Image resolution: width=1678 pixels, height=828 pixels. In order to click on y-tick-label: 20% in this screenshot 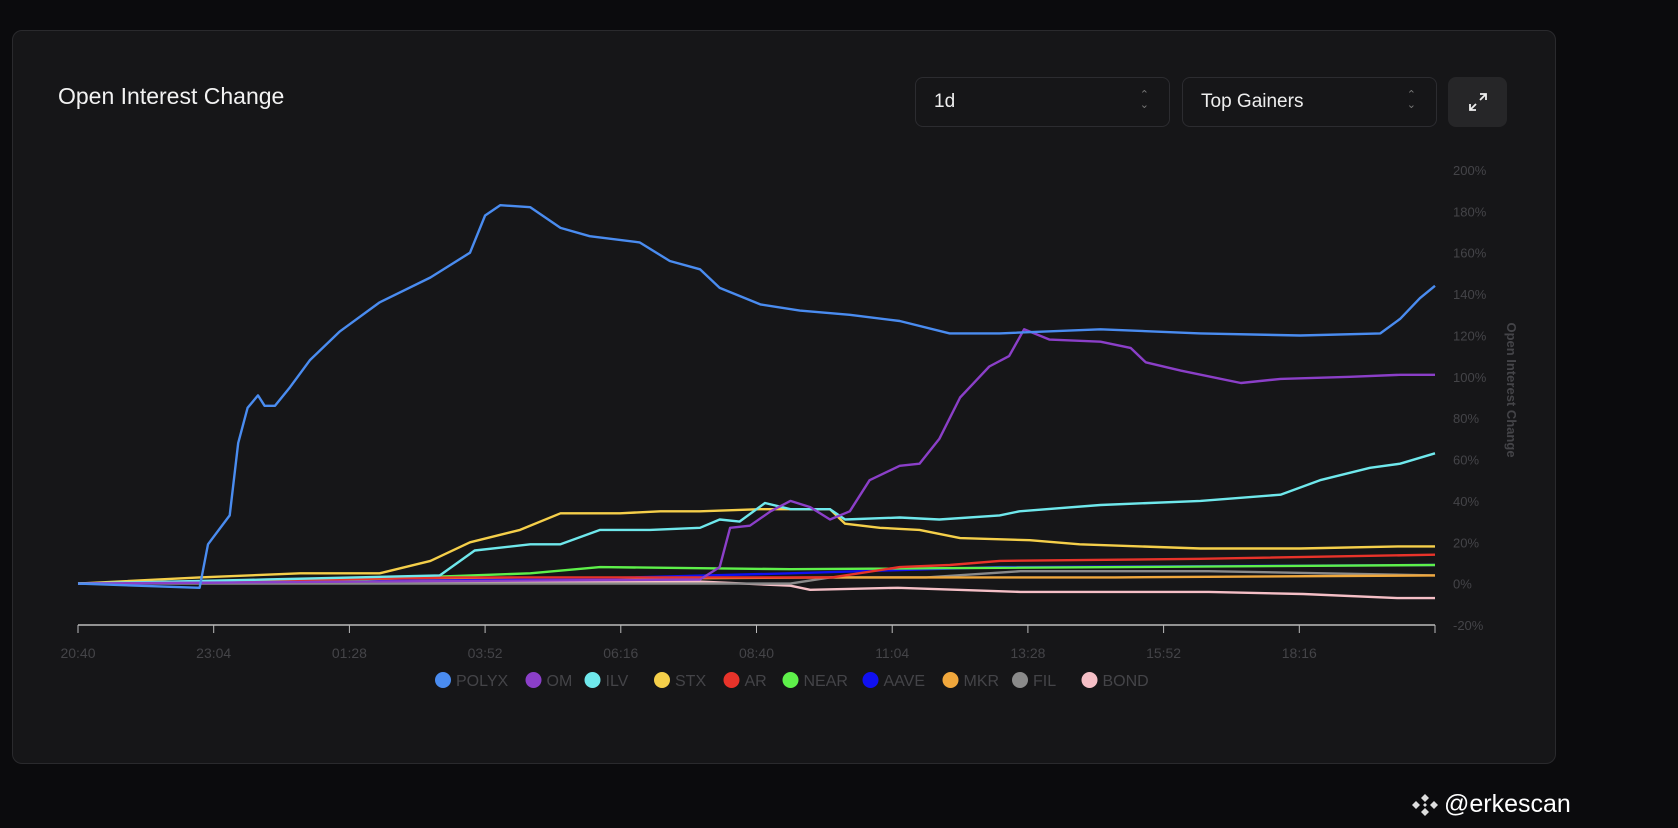, I will do `click(1466, 542)`.